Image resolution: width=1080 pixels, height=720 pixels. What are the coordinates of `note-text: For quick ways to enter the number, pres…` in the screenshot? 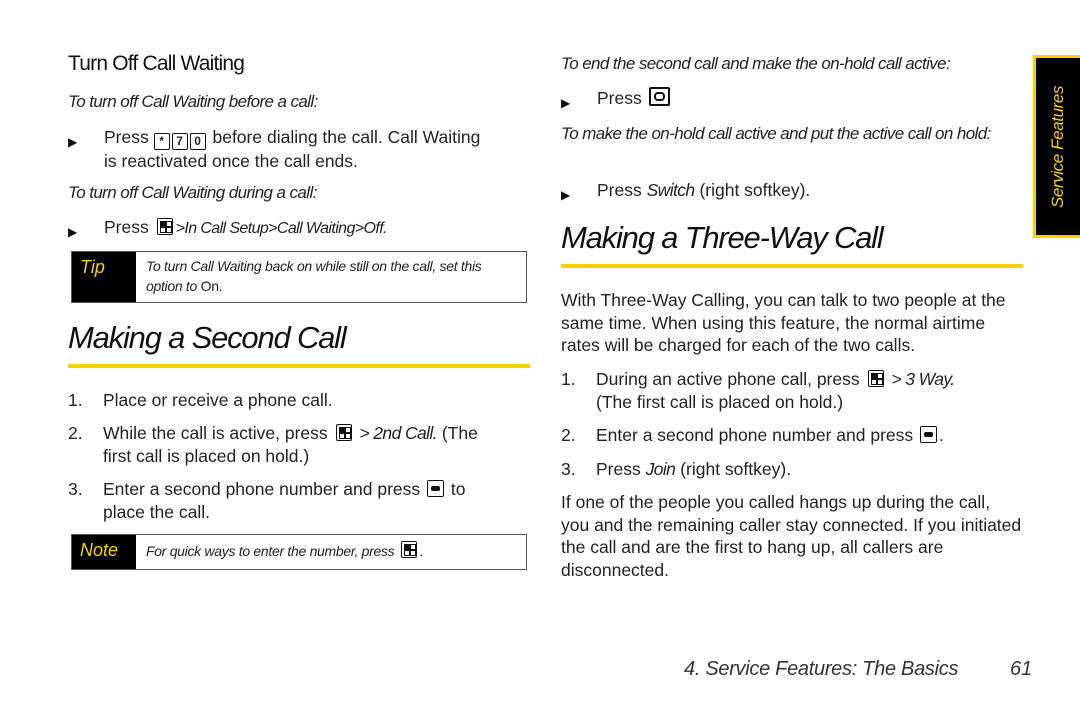 It's located at (285, 550).